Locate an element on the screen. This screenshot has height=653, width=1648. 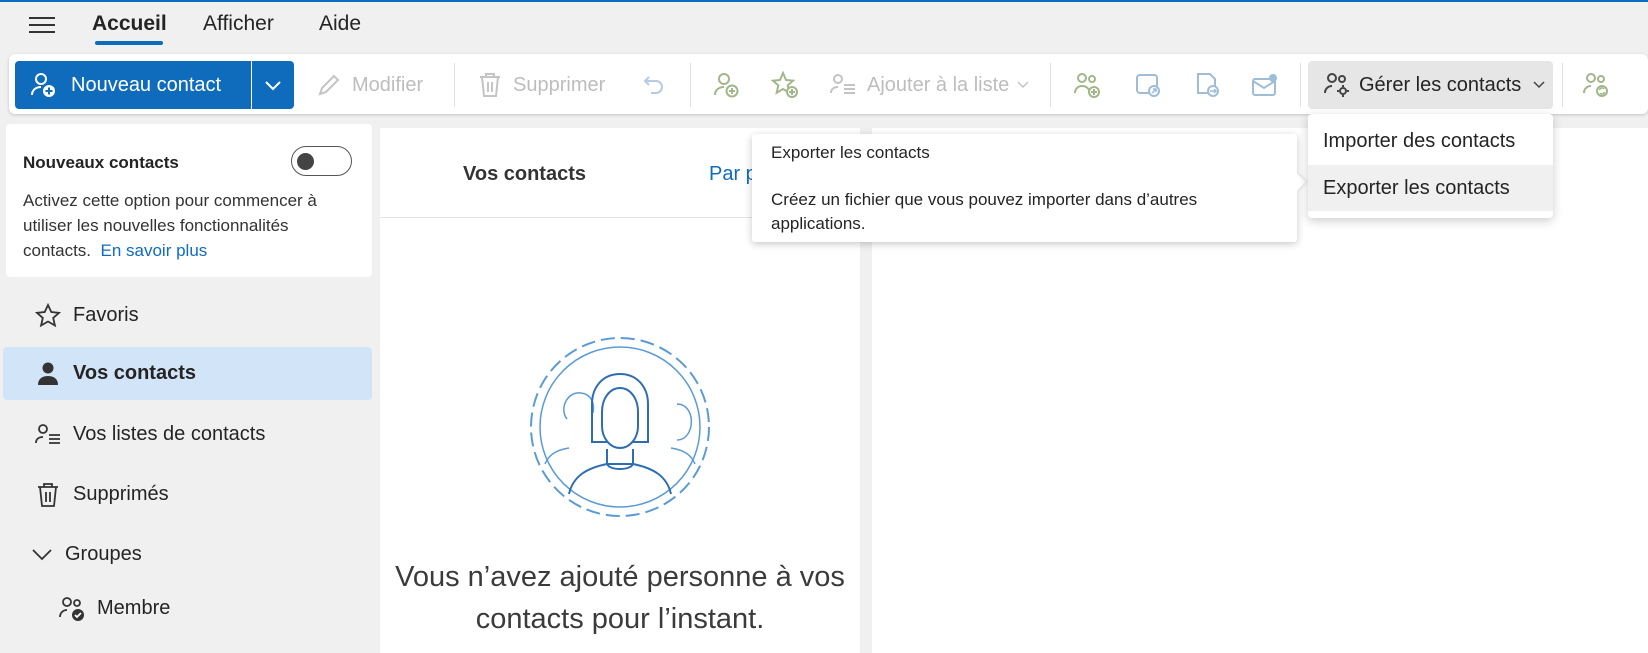
add-favorite-button is located at coordinates (785, 85).